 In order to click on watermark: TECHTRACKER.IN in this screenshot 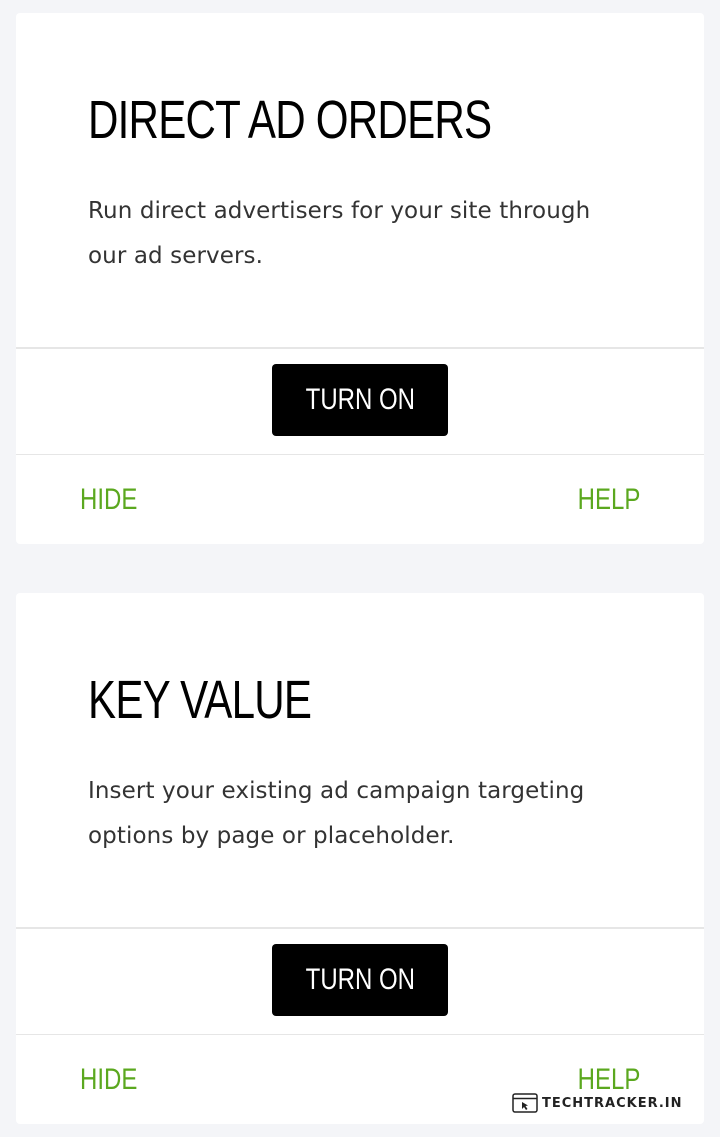, I will do `click(597, 1103)`.